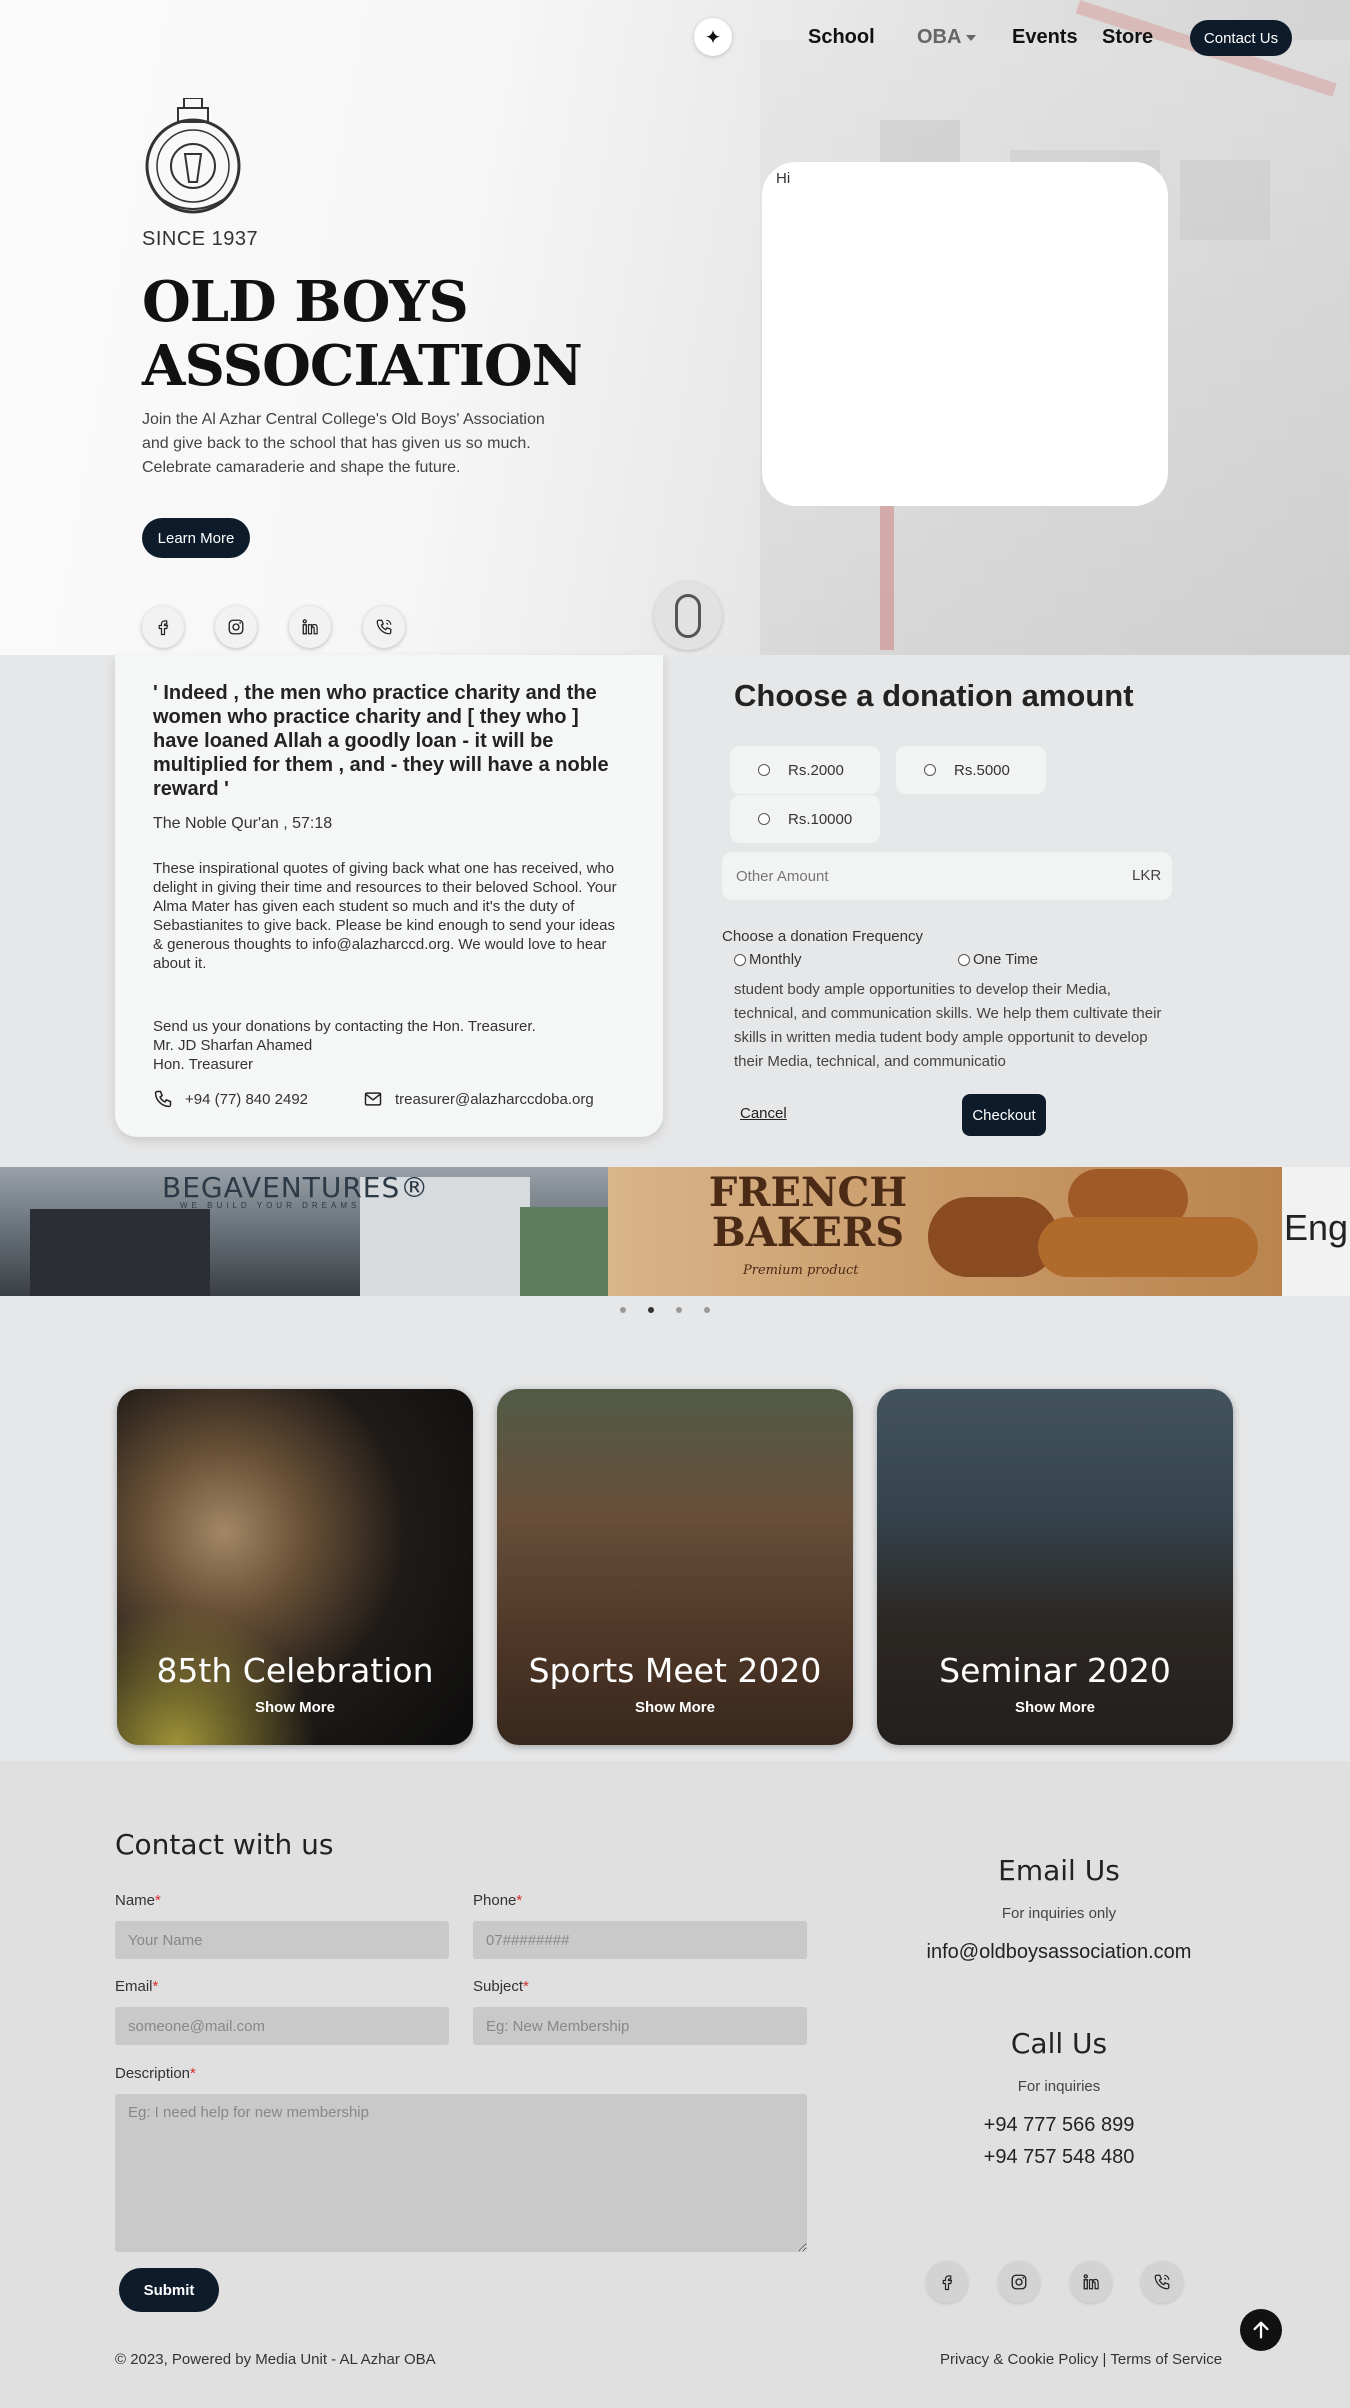 The image size is (1350, 2408). What do you see at coordinates (495, 1900) in the screenshot?
I see `phone-label-text: Phone` at bounding box center [495, 1900].